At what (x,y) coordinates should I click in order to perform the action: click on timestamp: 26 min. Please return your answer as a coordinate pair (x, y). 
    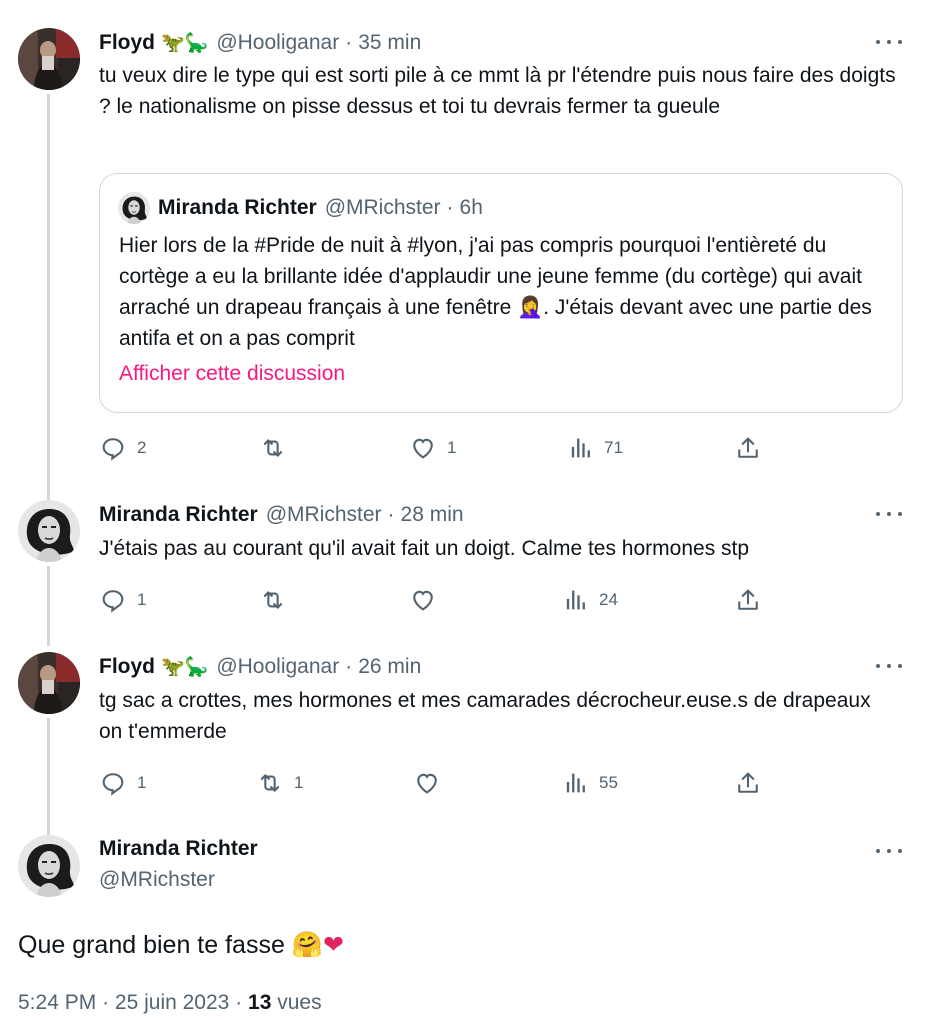
    Looking at the image, I should click on (389, 667).